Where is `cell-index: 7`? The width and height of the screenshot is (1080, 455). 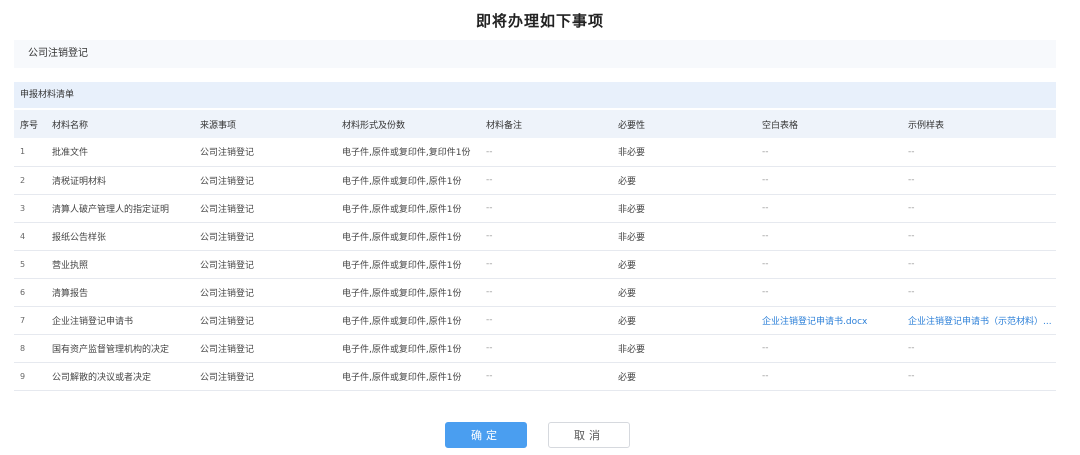
cell-index: 7 is located at coordinates (23, 320).